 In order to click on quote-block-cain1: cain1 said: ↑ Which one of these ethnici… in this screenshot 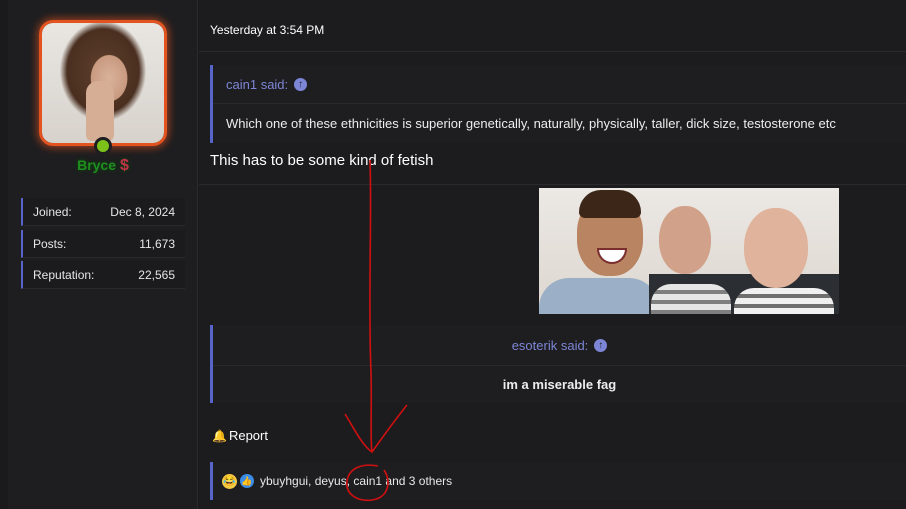, I will do `click(558, 104)`.